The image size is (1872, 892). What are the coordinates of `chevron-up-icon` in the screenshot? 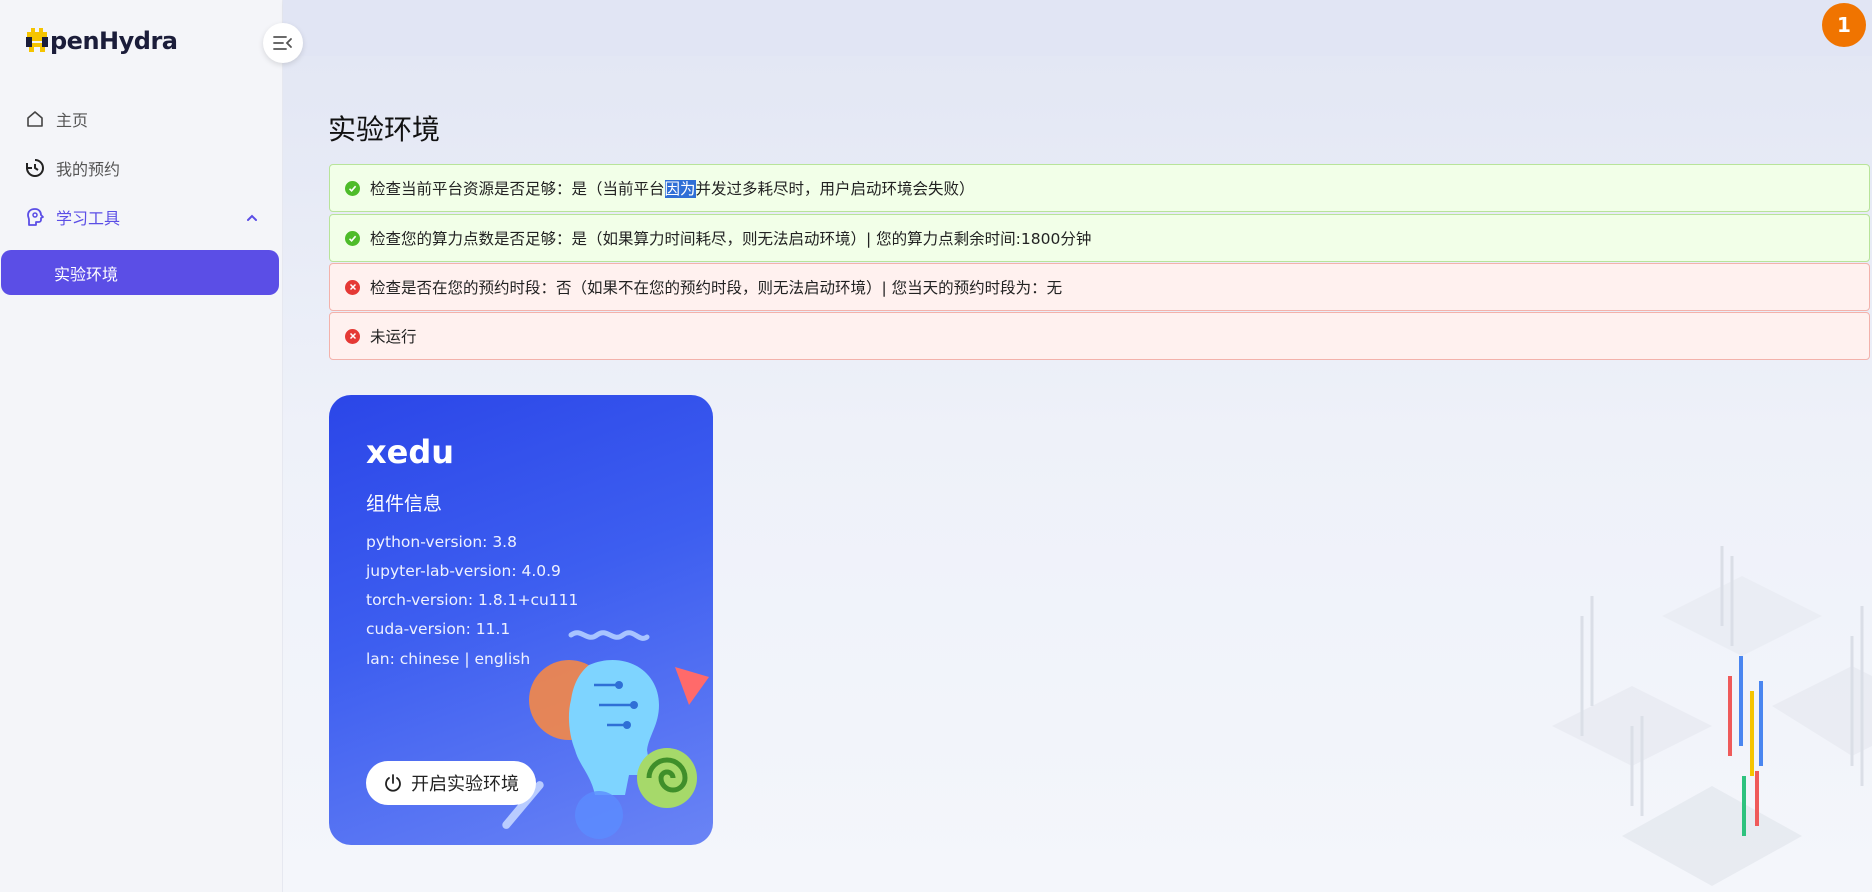 It's located at (252, 218).